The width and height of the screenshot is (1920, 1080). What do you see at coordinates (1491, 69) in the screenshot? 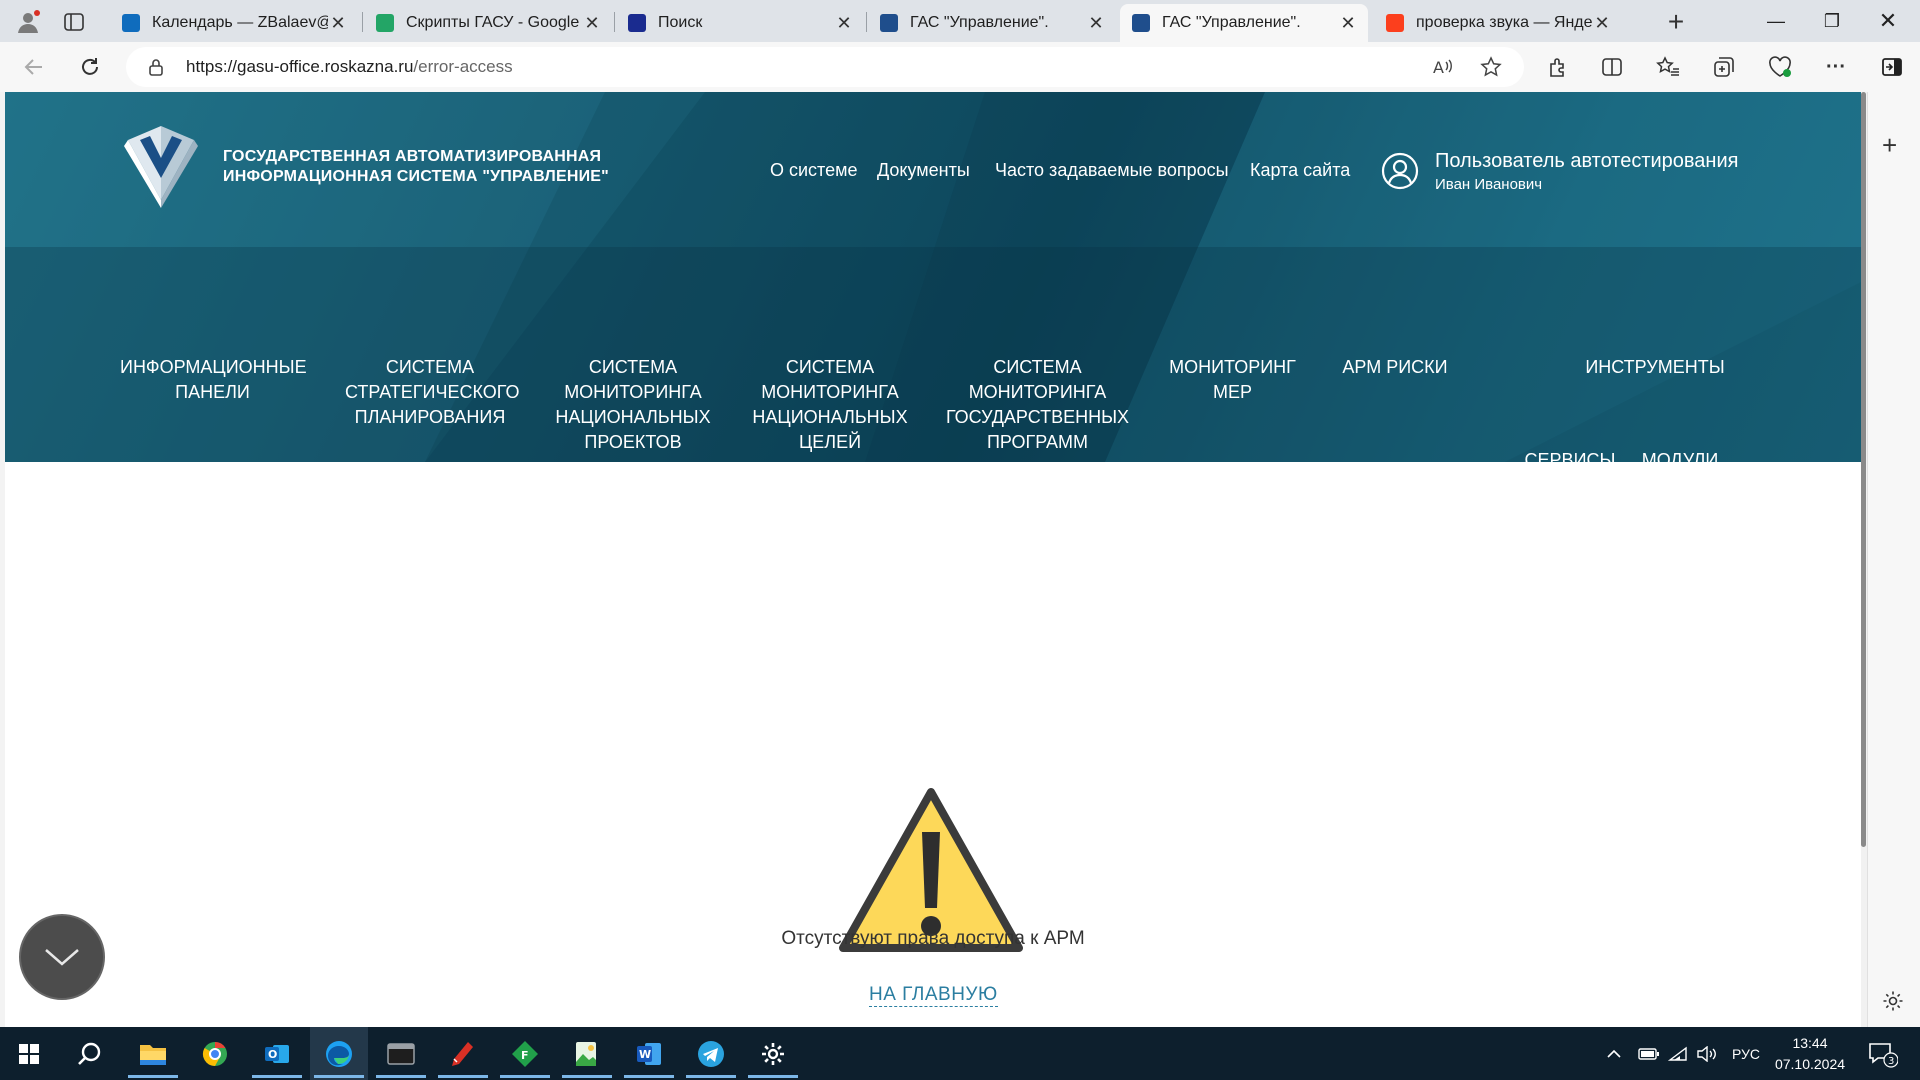
I see `favorite-star-icon` at bounding box center [1491, 69].